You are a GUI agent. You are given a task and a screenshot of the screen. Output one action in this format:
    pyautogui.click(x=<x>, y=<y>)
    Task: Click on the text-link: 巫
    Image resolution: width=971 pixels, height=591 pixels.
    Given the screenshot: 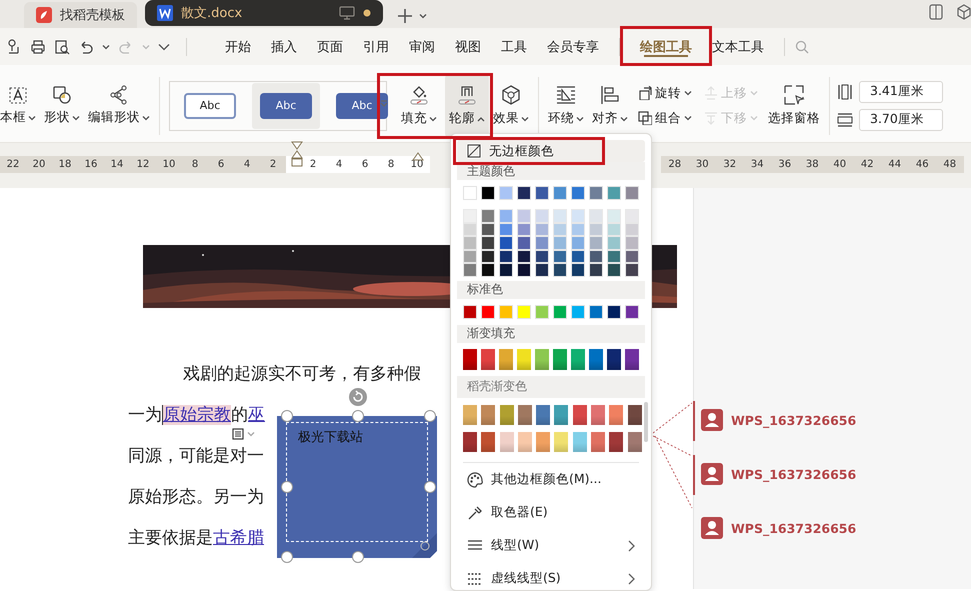 What is the action you would take?
    pyautogui.click(x=256, y=414)
    